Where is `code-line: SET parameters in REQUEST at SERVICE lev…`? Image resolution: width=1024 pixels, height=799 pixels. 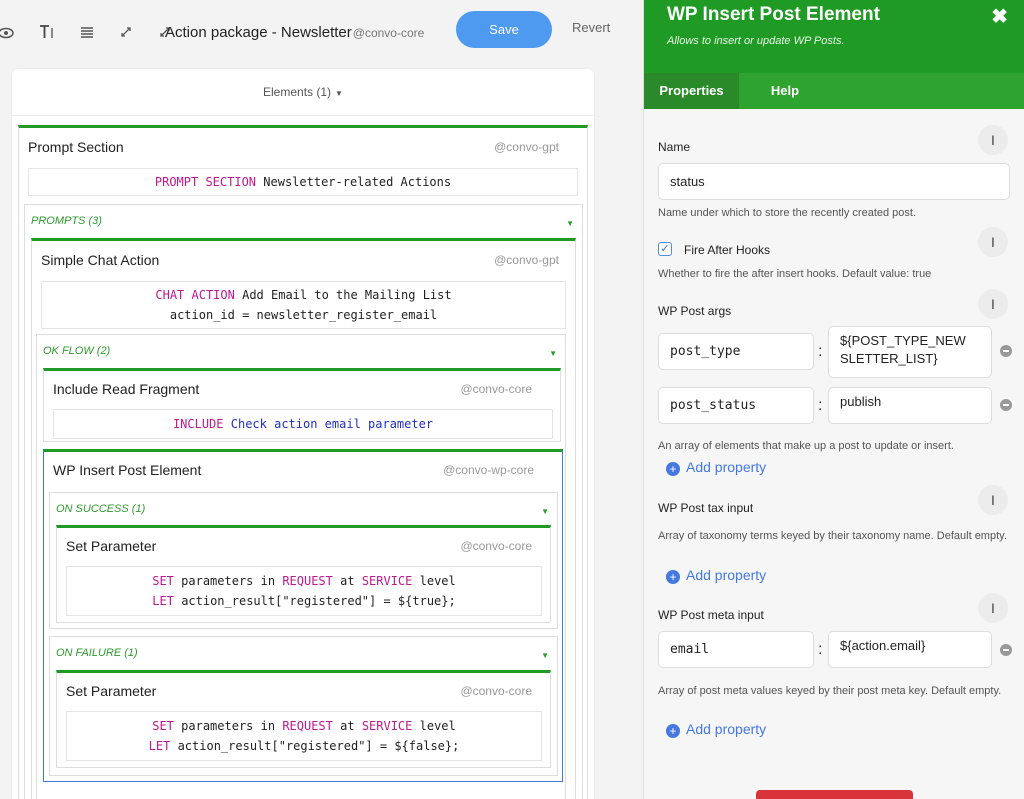
code-line: SET parameters in REQUEST at SERVICE lev… is located at coordinates (304, 726).